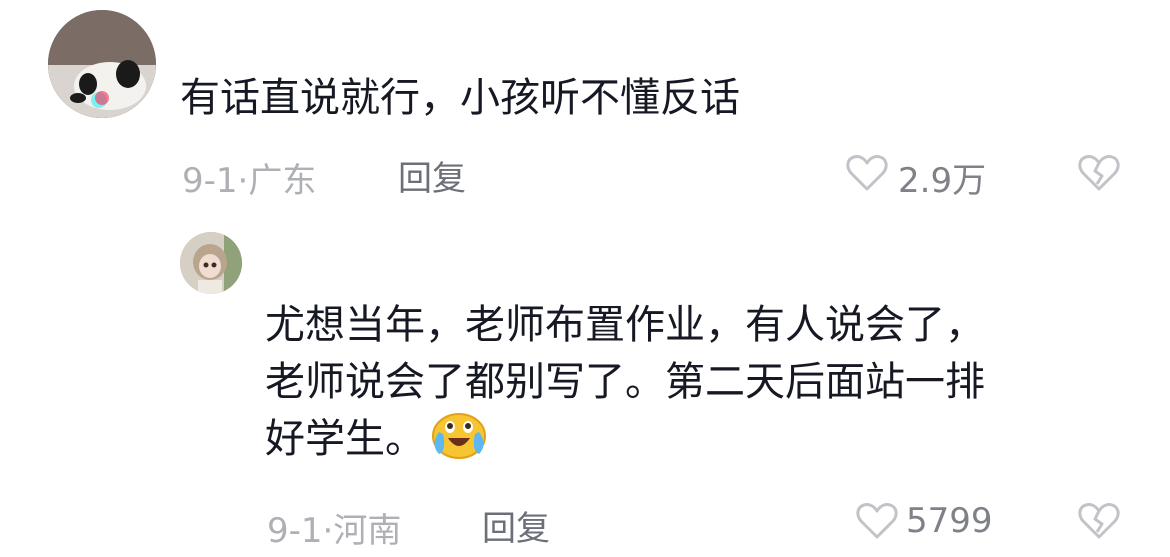 The height and width of the screenshot is (557, 1170). Describe the element at coordinates (625, 325) in the screenshot. I see `reply-text-line: 尤想当年，老师布置作业，有人说会了，` at that location.